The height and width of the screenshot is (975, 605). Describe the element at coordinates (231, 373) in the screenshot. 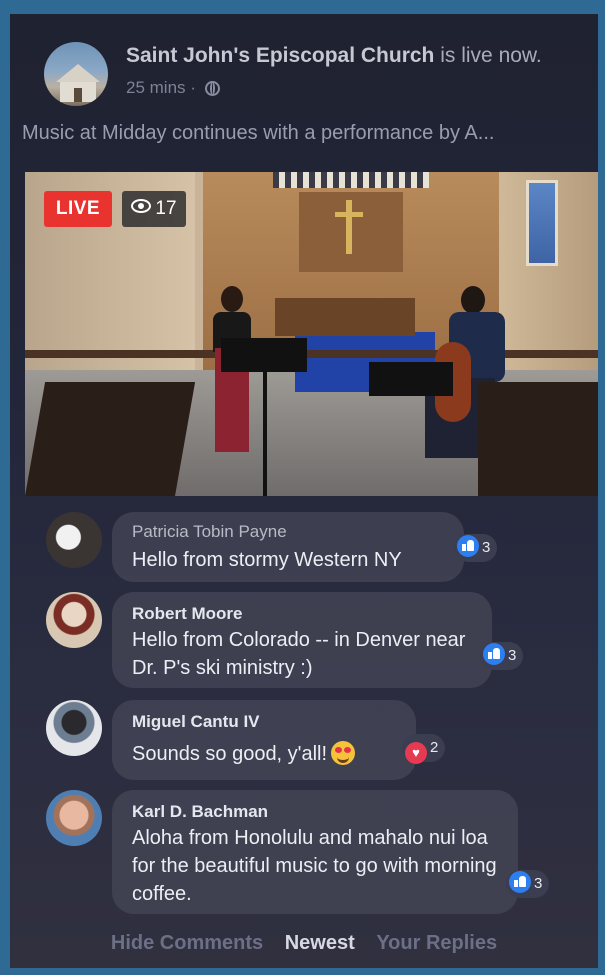

I see `violinist` at that location.